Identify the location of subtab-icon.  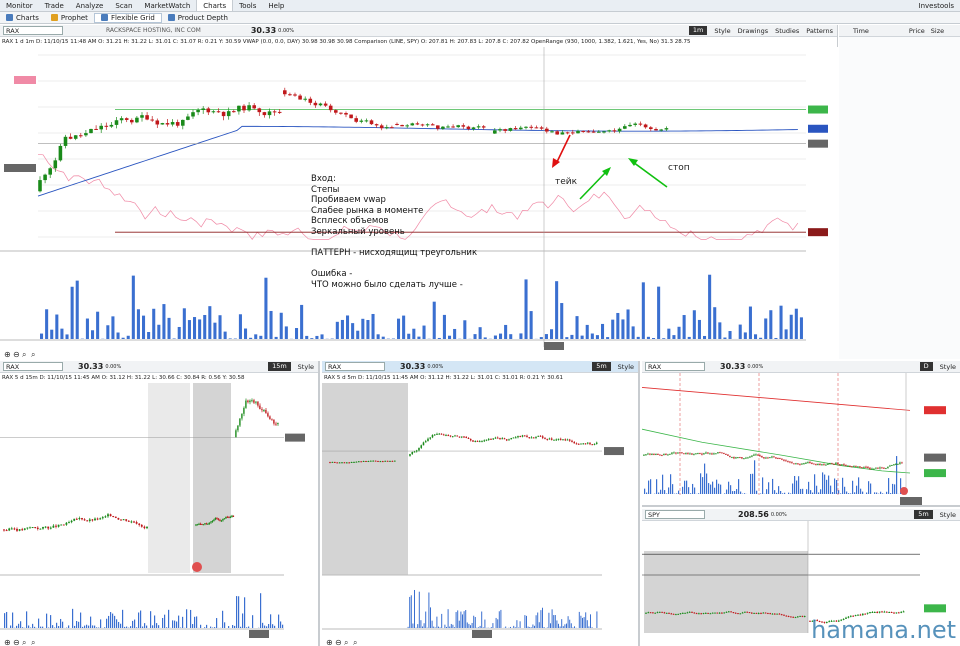
(171, 17).